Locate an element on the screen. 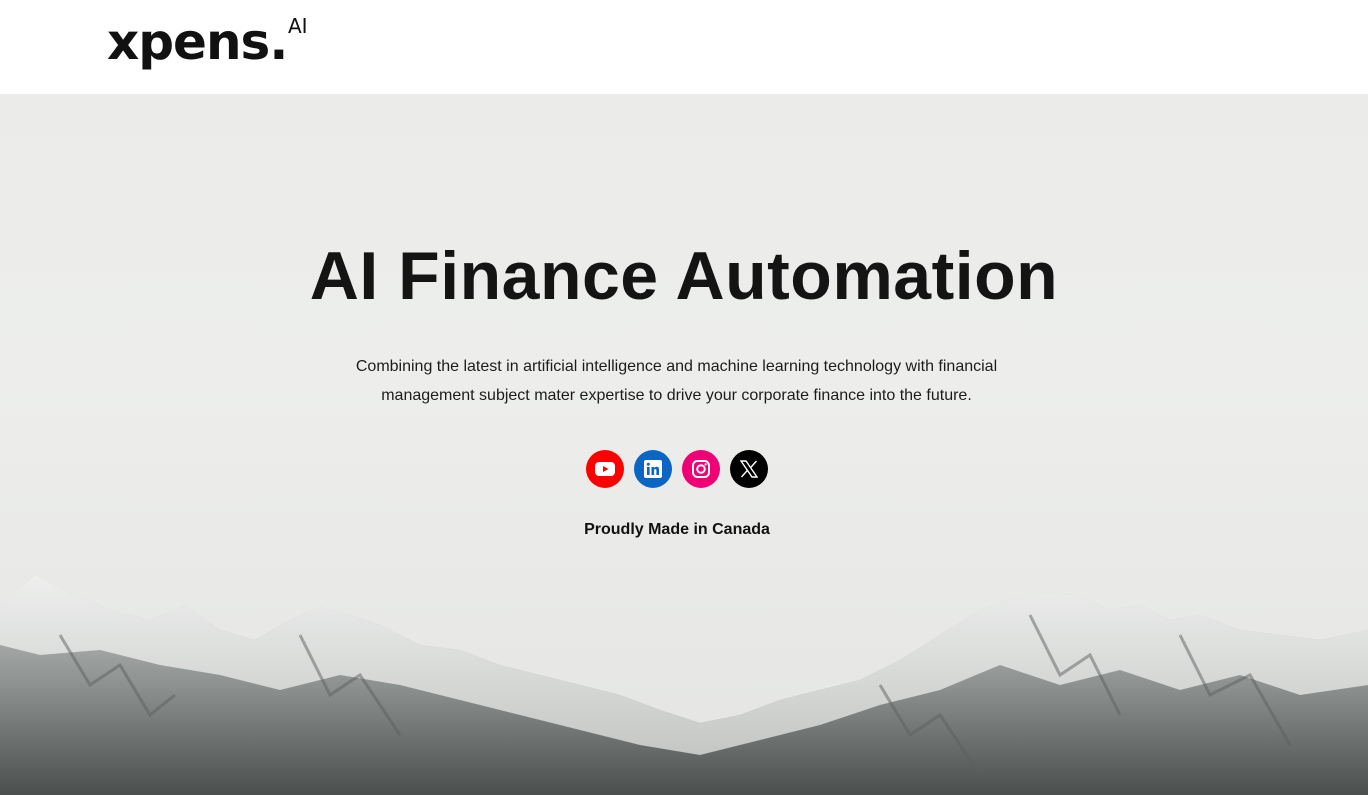 The image size is (1368, 795). brand-superscript: AI is located at coordinates (298, 26).